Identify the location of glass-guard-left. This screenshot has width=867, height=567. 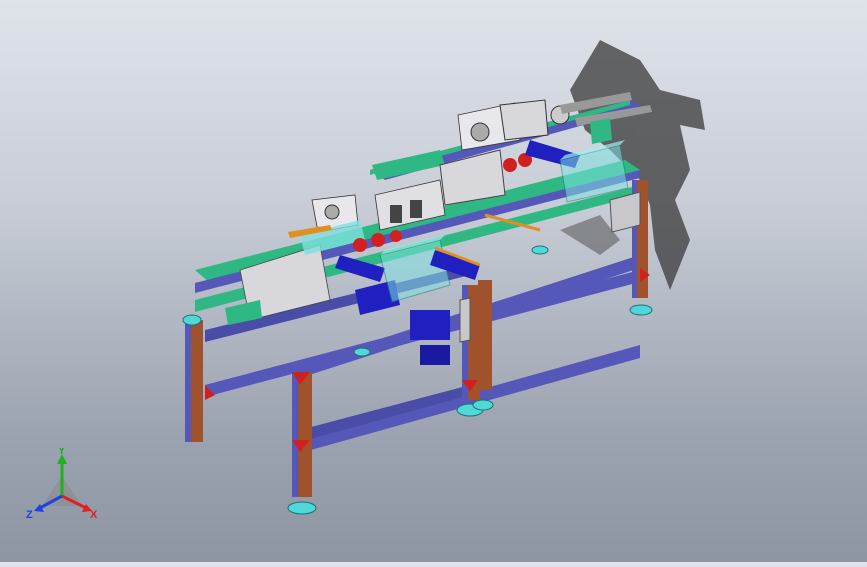
(415, 269).